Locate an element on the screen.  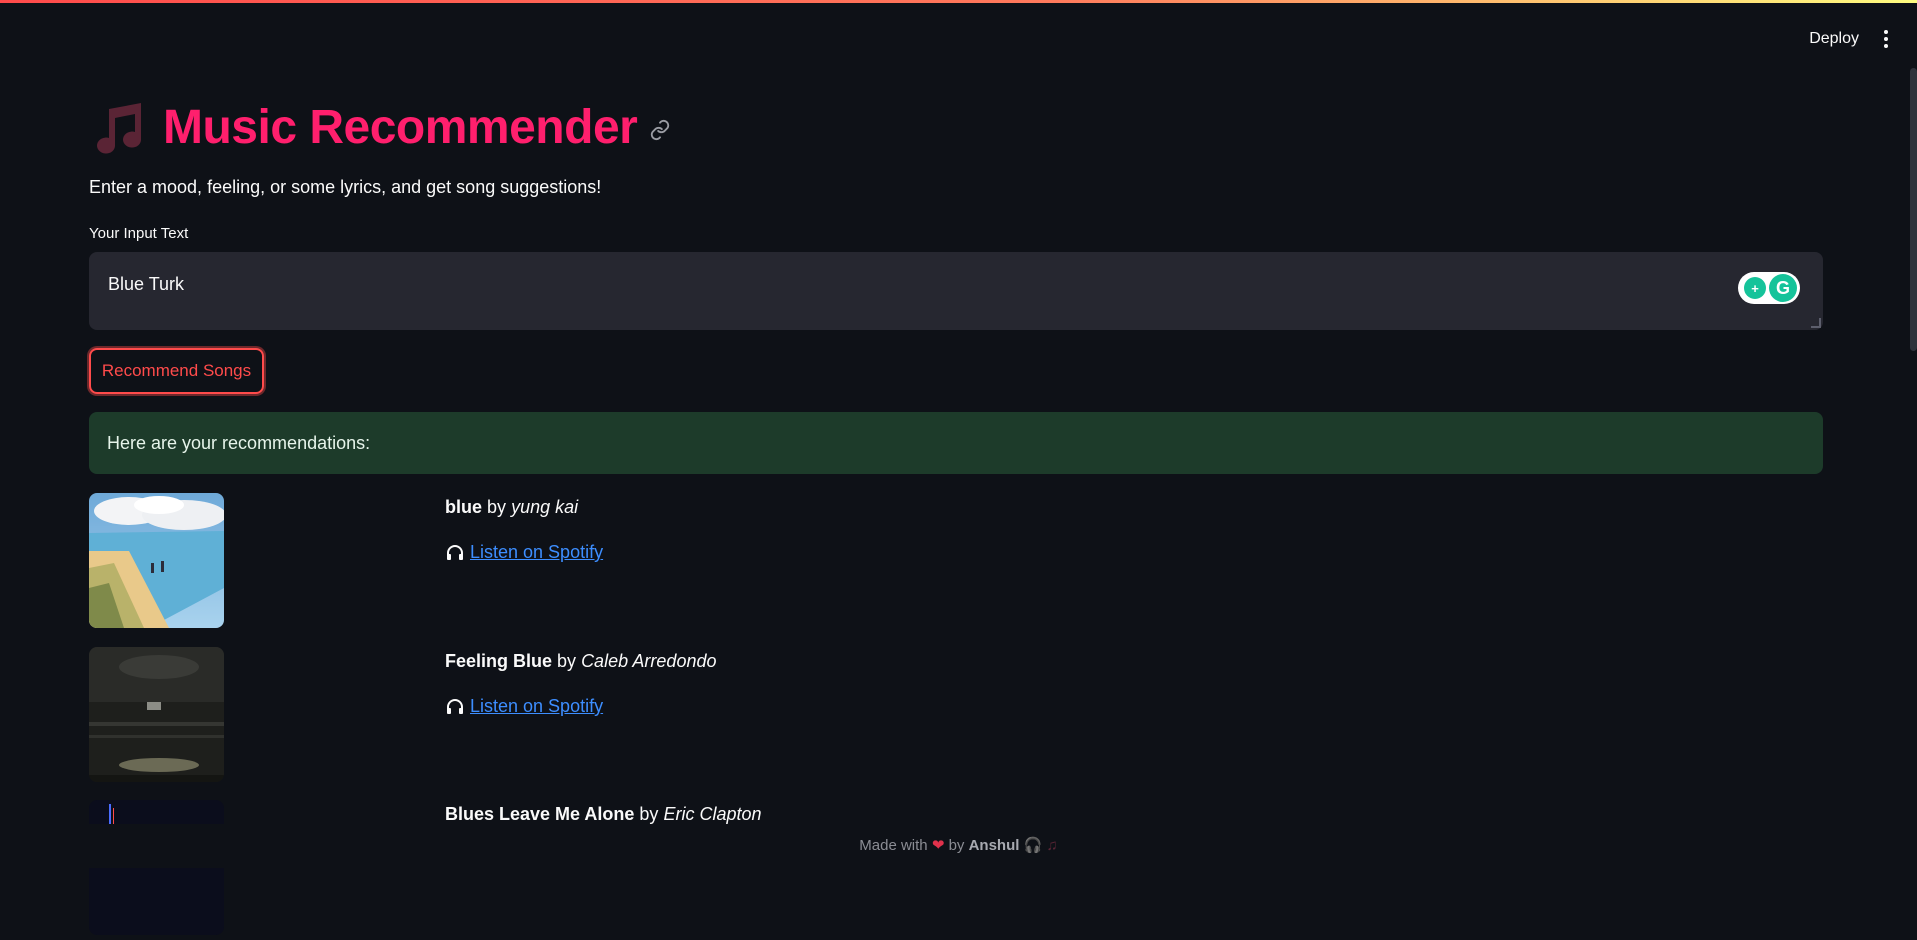
song-artist: Caleb Arredondo is located at coordinates (649, 661).